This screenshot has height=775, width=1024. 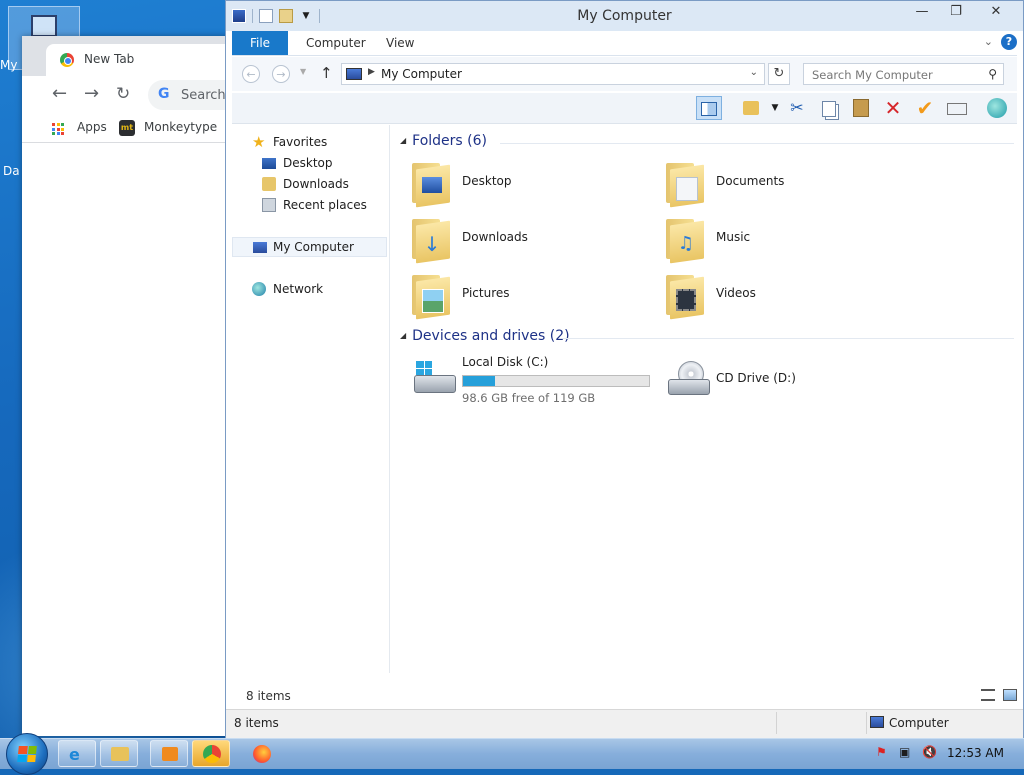 I want to click on nav-downloads: Downloads, so click(x=309, y=184).